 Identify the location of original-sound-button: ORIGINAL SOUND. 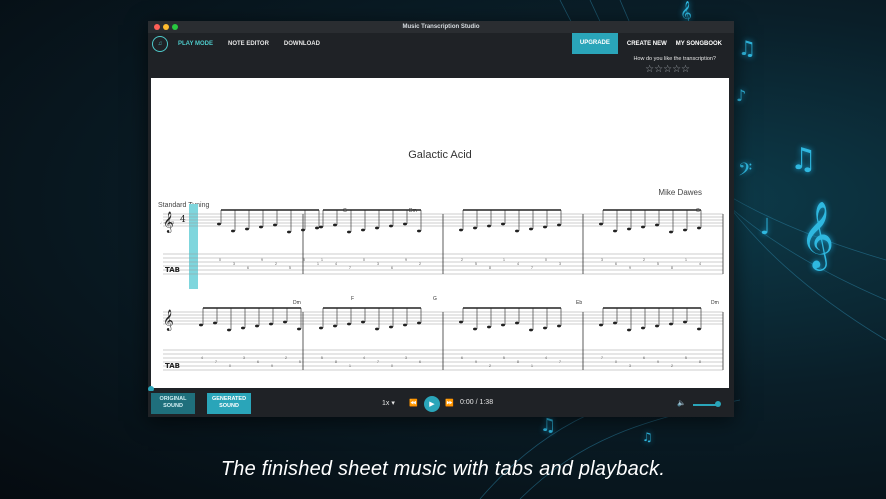
(173, 403).